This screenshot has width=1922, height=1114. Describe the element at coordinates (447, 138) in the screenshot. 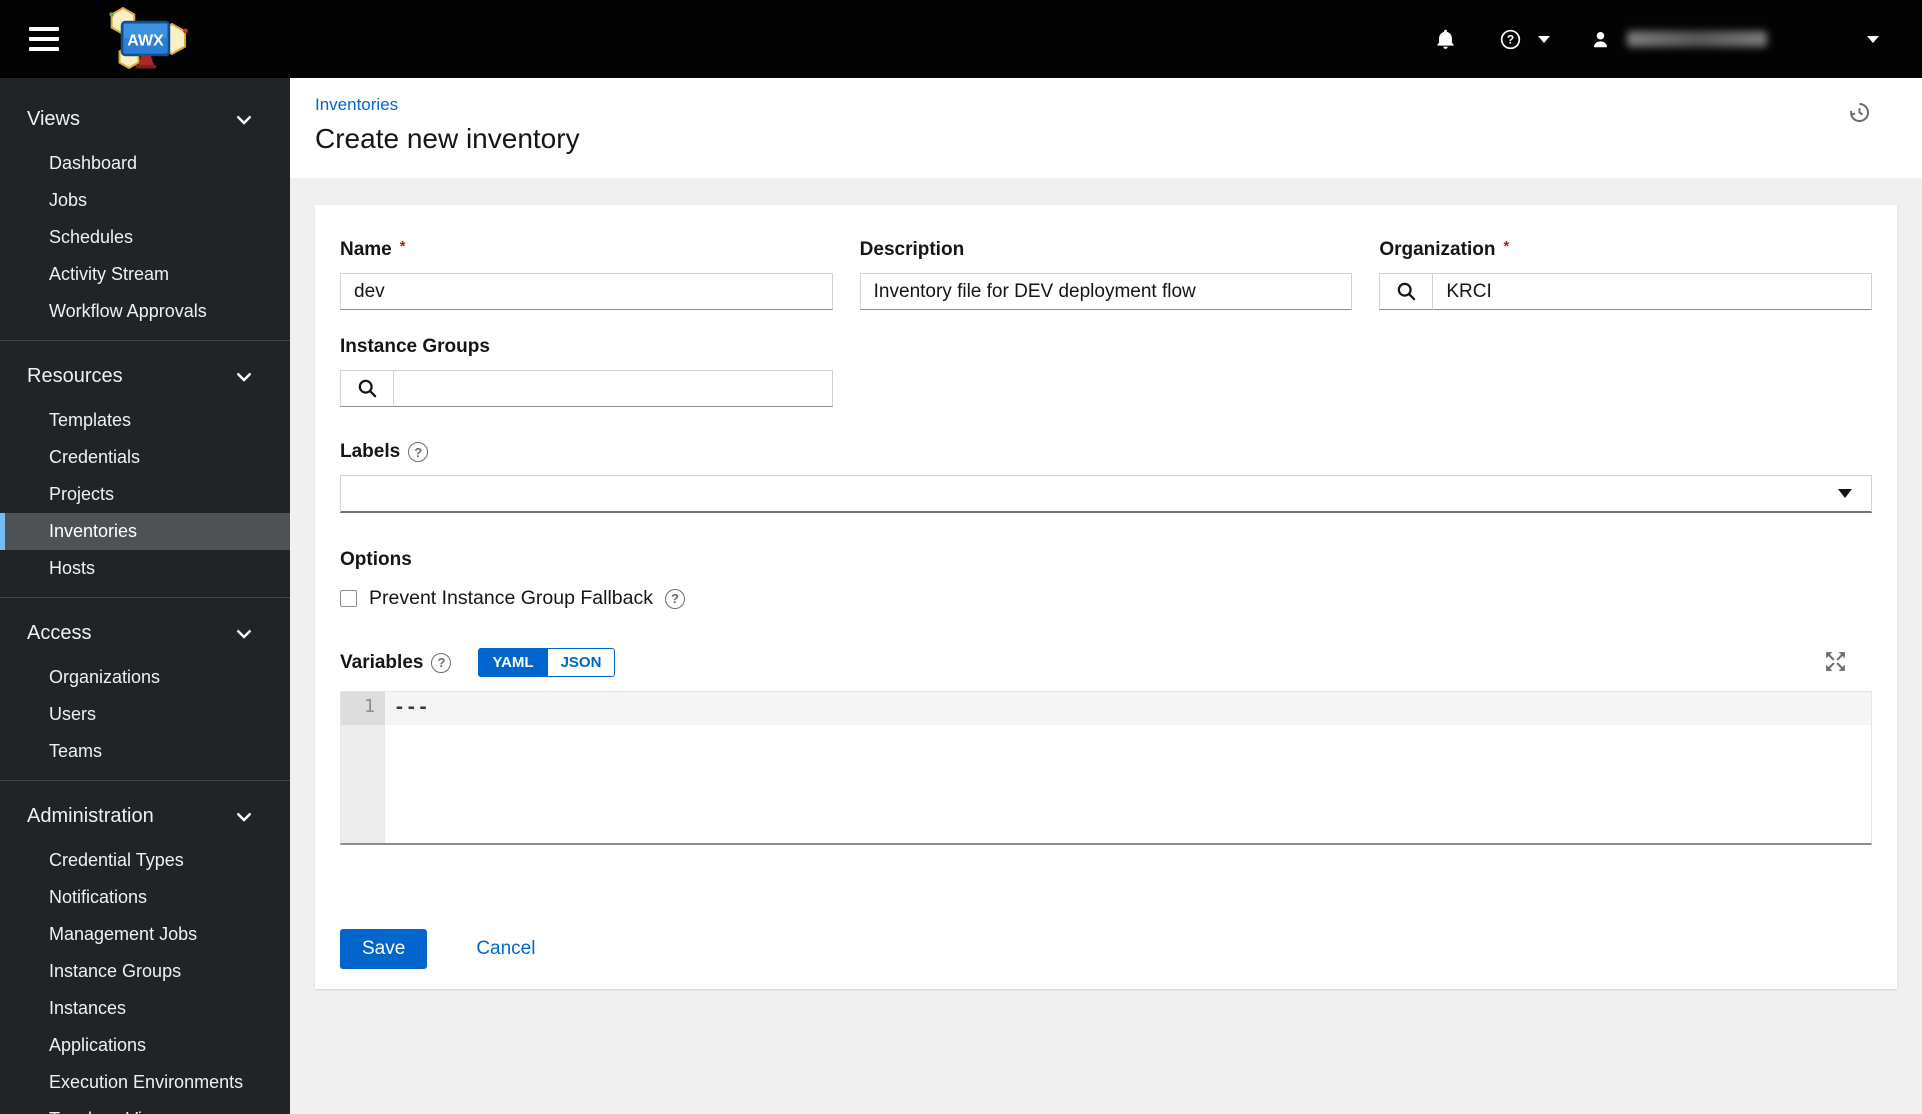

I see `page-title: Create new inventory` at that location.